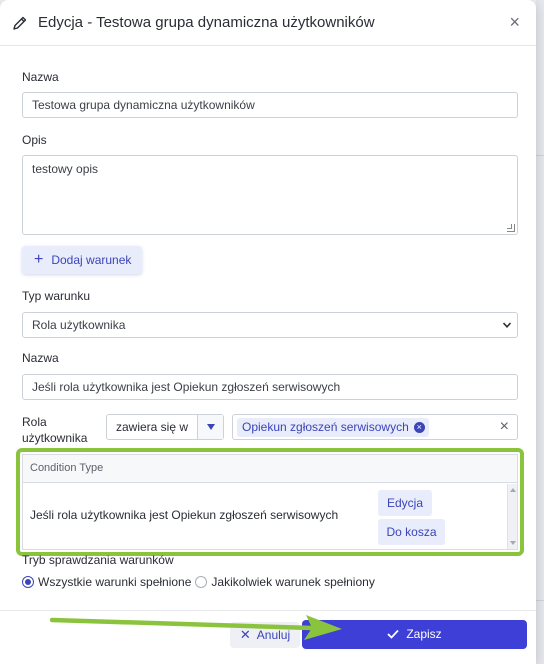  Describe the element at coordinates (65, 169) in the screenshot. I see `description-text: testowy opis` at that location.